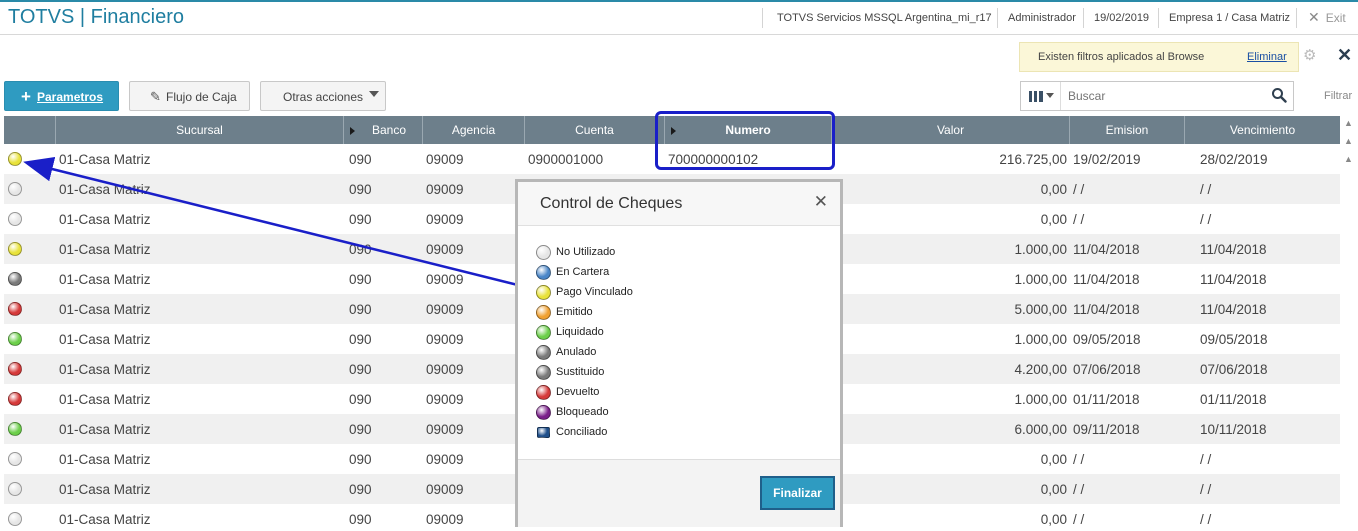 The height and width of the screenshot is (531, 1358). Describe the element at coordinates (821, 202) in the screenshot. I see `close-icon: ✕` at that location.